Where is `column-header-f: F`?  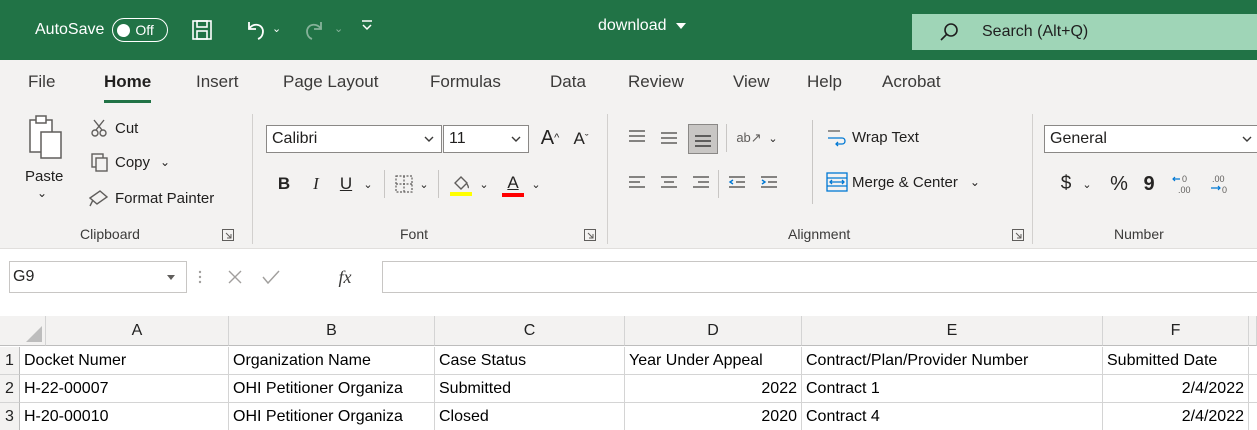
column-header-f: F is located at coordinates (1176, 331).